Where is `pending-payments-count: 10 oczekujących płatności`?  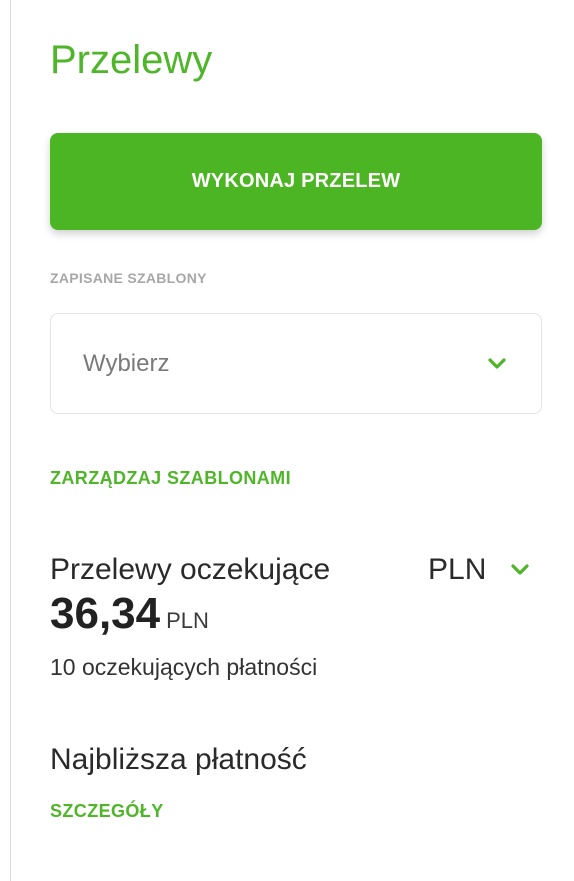 pending-payments-count: 10 oczekujących płatności is located at coordinates (184, 667).